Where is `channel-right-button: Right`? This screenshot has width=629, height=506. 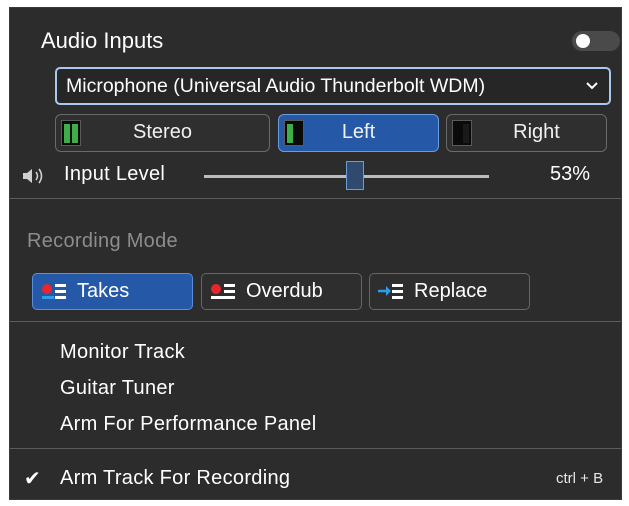
channel-right-button: Right is located at coordinates (526, 133).